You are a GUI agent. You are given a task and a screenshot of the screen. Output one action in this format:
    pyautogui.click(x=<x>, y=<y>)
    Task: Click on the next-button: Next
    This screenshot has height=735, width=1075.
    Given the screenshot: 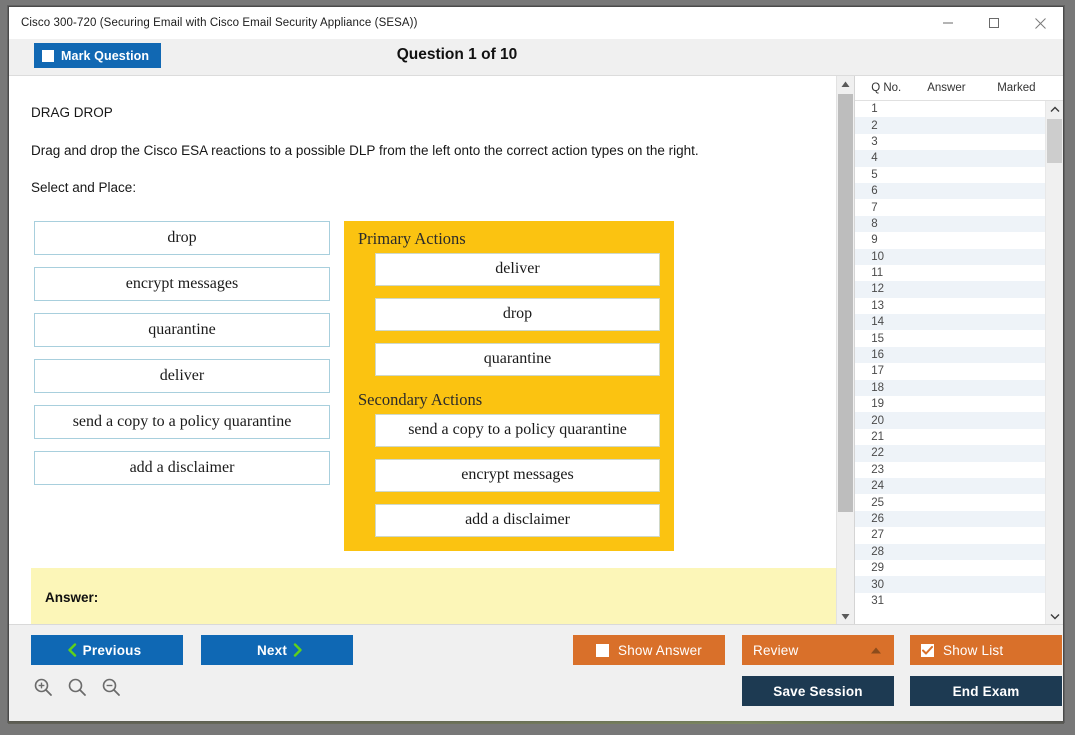 What is the action you would take?
    pyautogui.click(x=277, y=650)
    